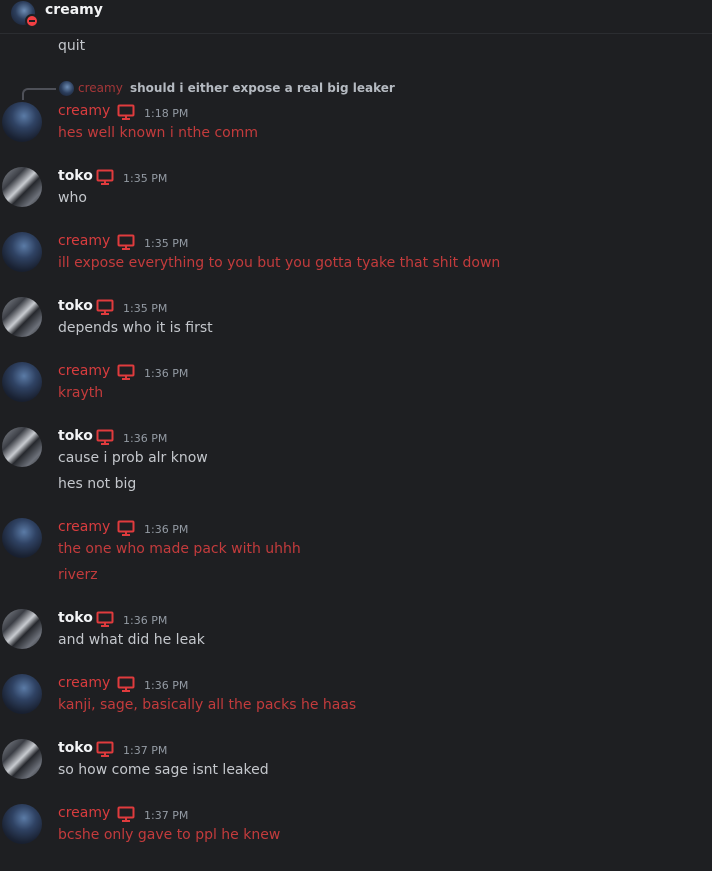  I want to click on reply-username: creamy, so click(100, 88).